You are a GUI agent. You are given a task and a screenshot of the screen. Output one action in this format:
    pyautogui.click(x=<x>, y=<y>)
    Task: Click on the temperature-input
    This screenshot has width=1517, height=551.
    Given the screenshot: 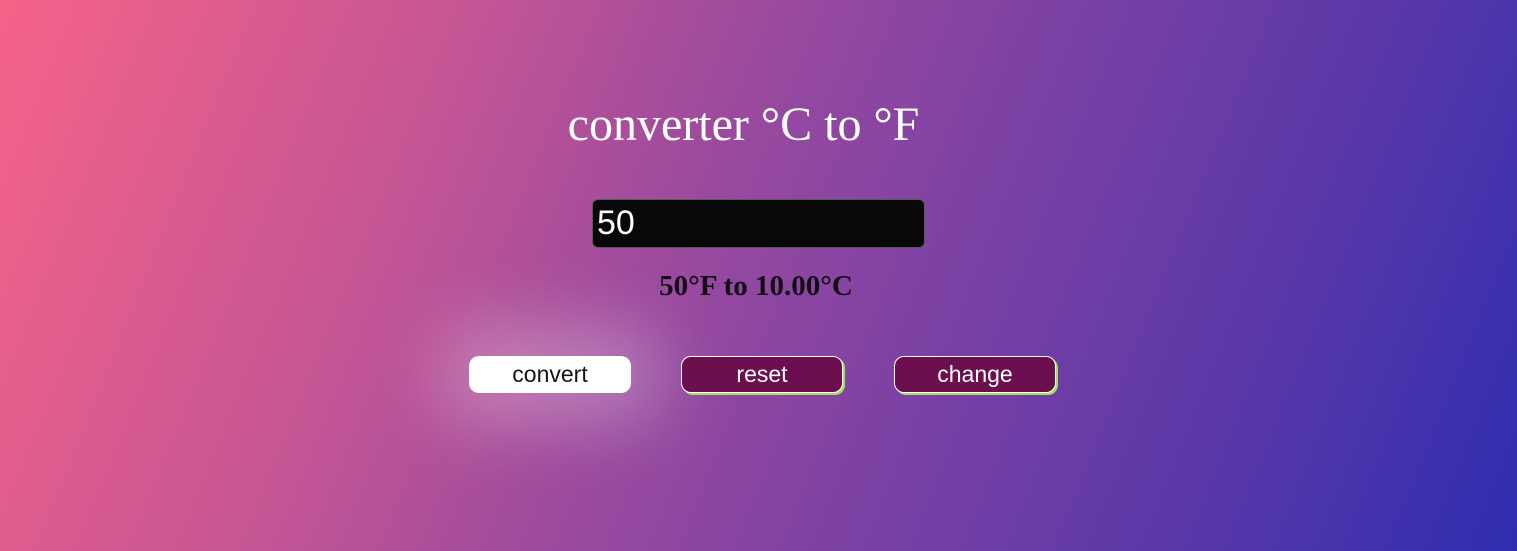 What is the action you would take?
    pyautogui.click(x=758, y=223)
    